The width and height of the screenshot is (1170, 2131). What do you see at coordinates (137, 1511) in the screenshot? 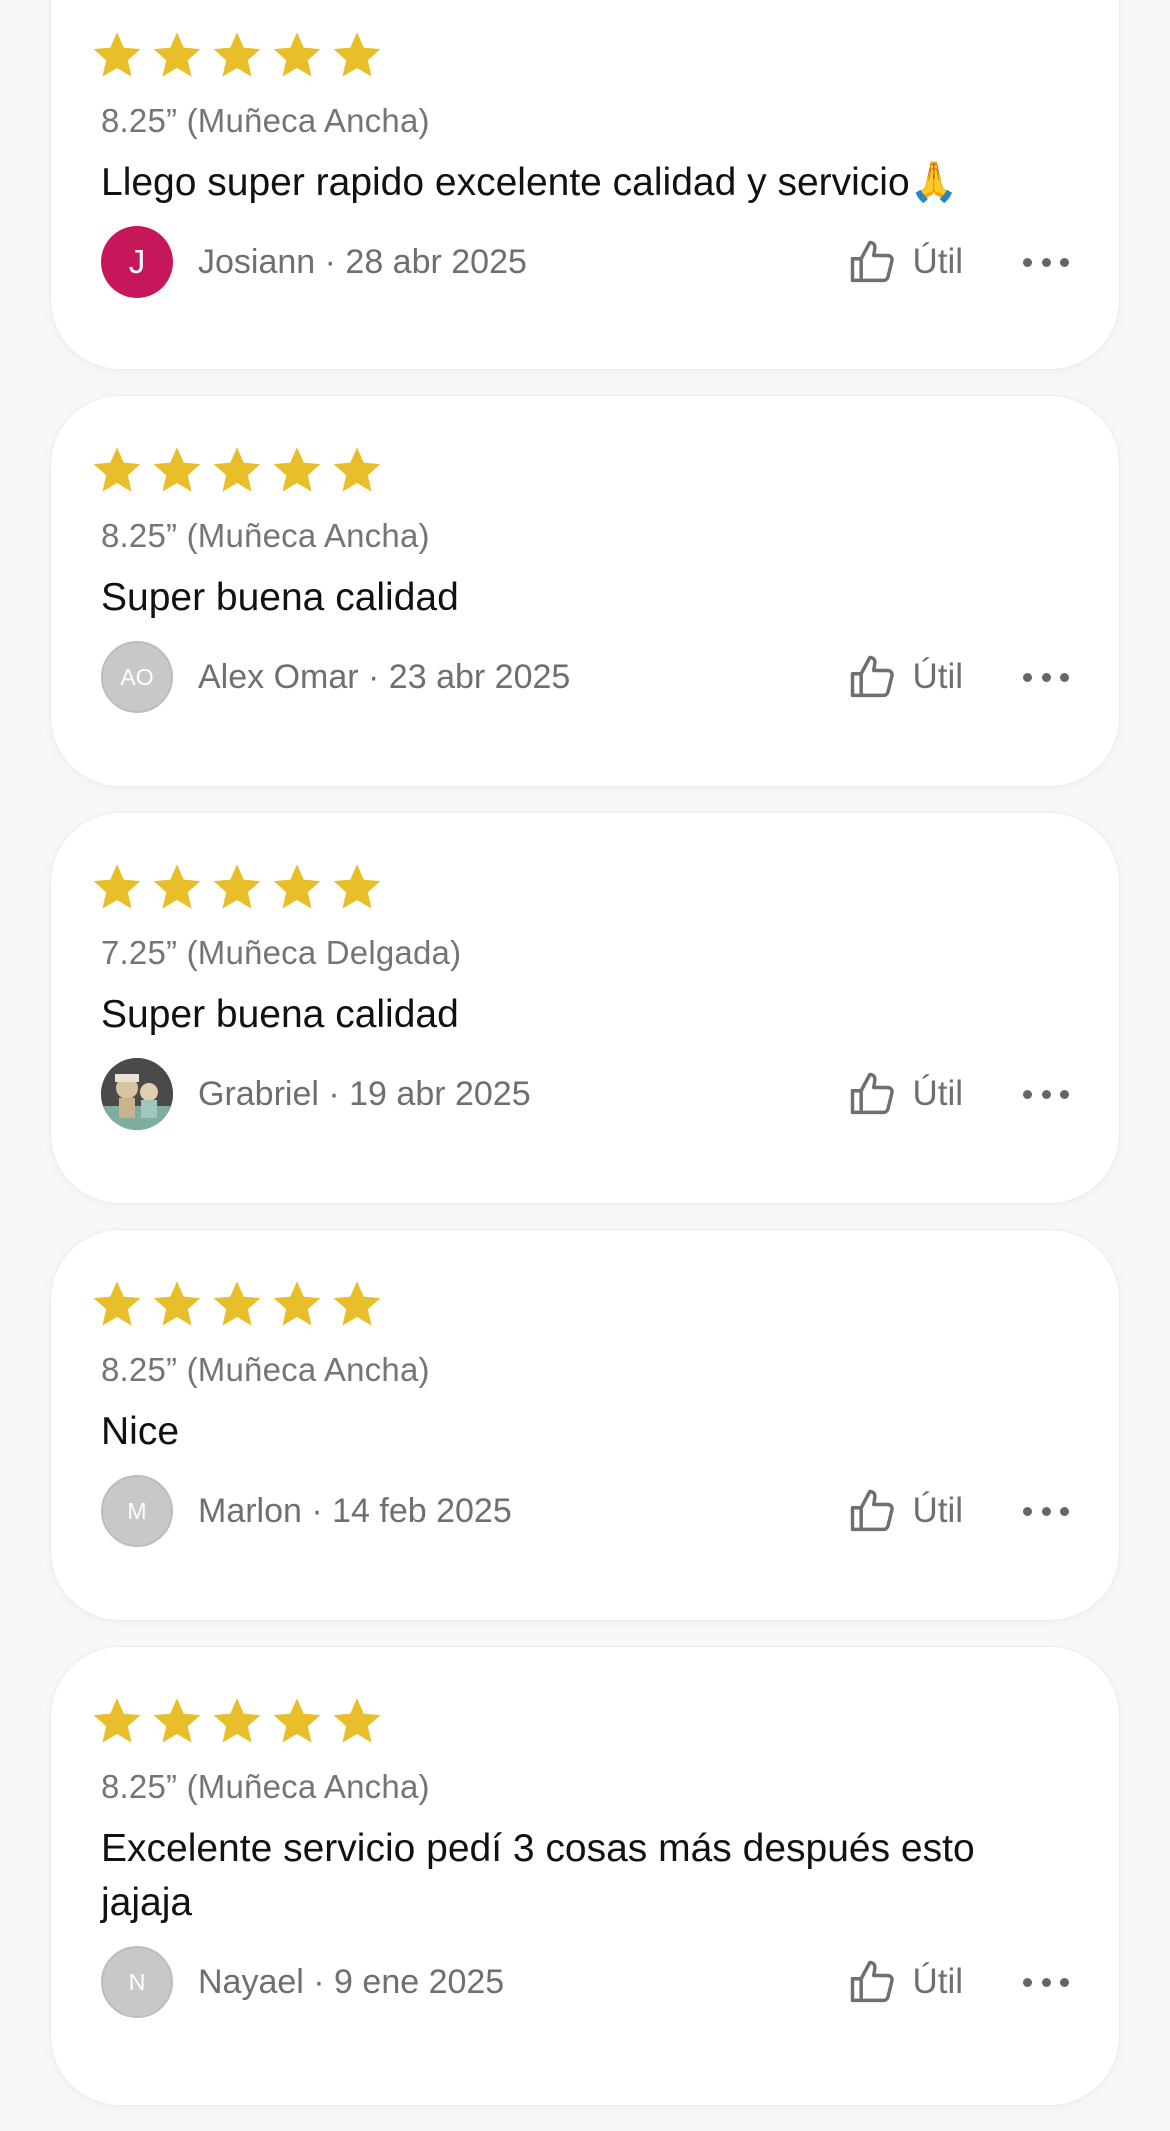
I see `avatar: M` at bounding box center [137, 1511].